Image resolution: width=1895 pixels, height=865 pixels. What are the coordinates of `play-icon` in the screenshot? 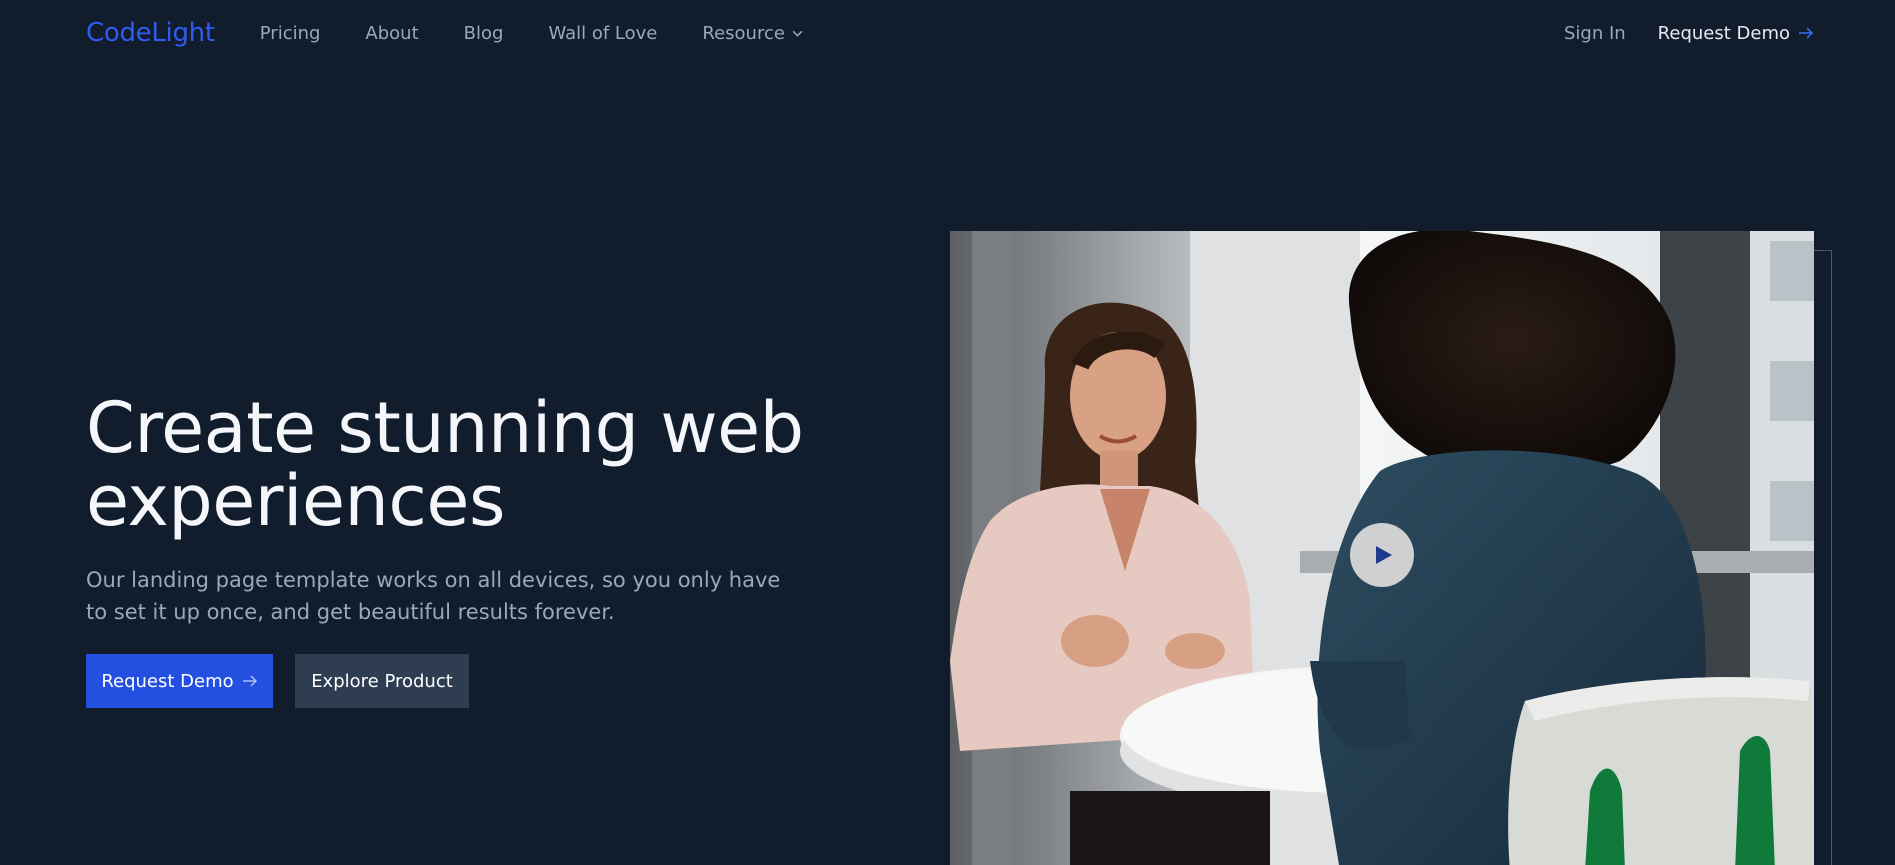 It's located at (1384, 555).